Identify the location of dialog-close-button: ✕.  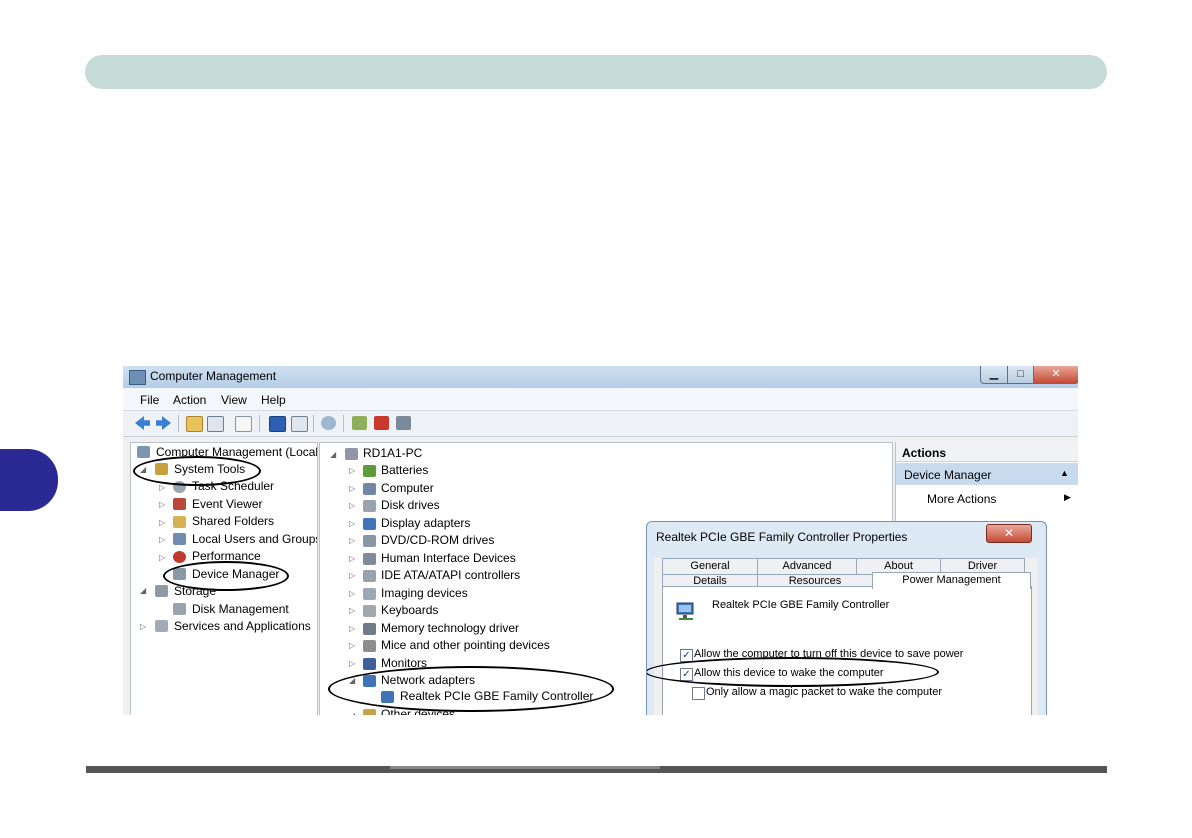
(1009, 533).